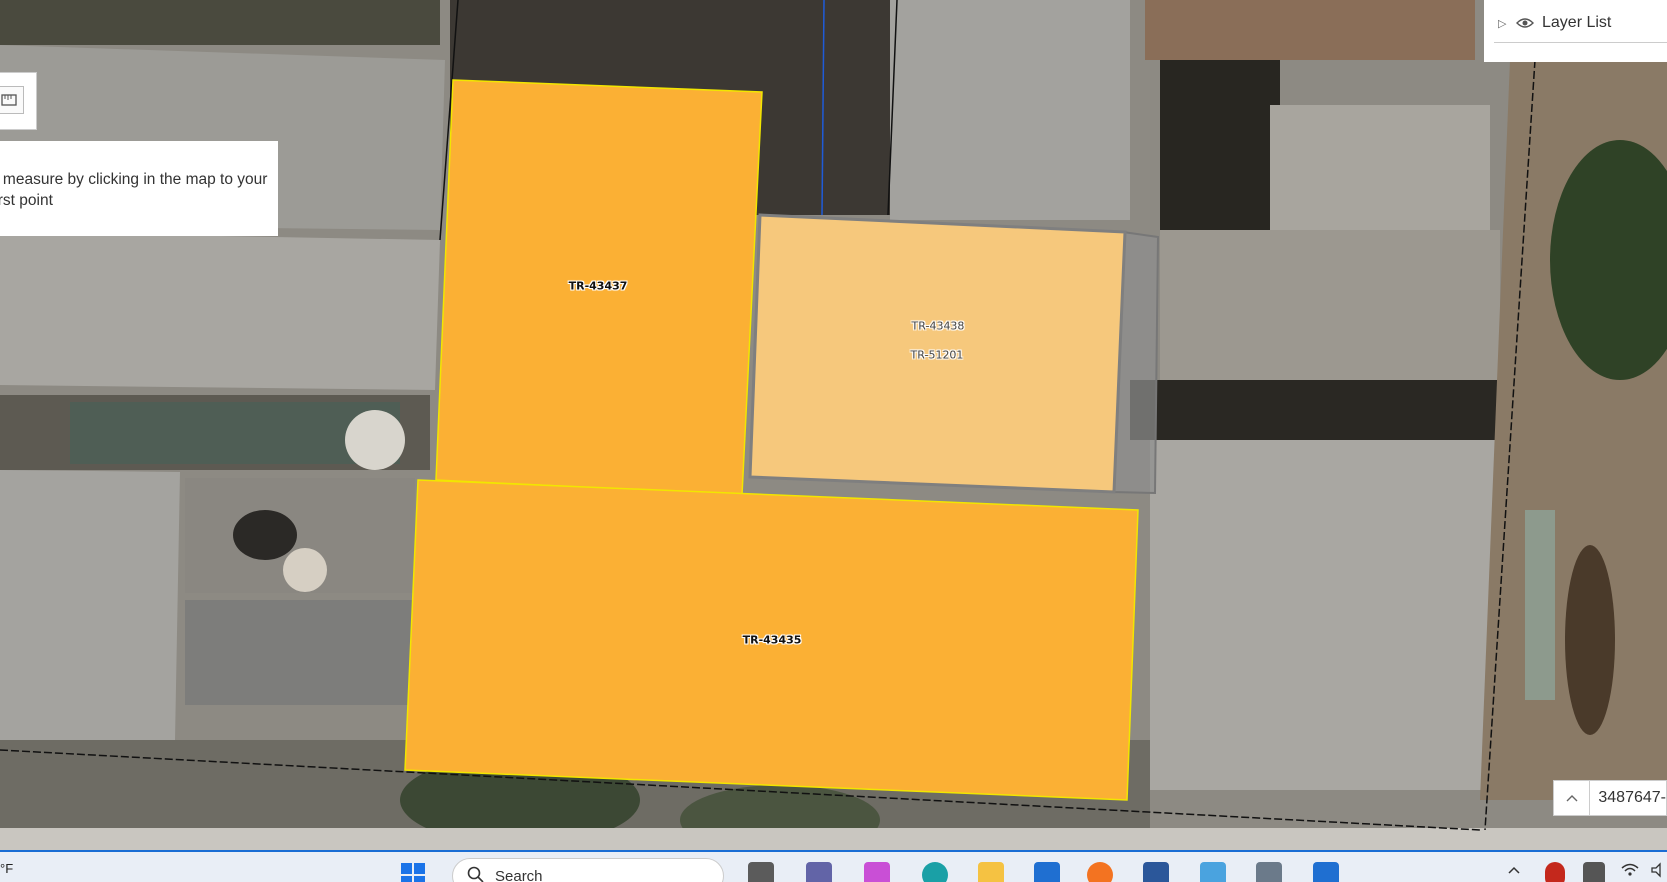  I want to click on coordinate-readout: 3487647-, so click(1610, 798).